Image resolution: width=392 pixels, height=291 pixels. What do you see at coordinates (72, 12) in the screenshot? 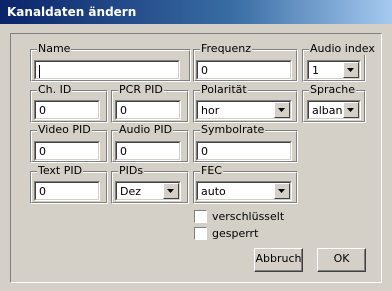
I see `window-title: Kanaldaten ändern` at bounding box center [72, 12].